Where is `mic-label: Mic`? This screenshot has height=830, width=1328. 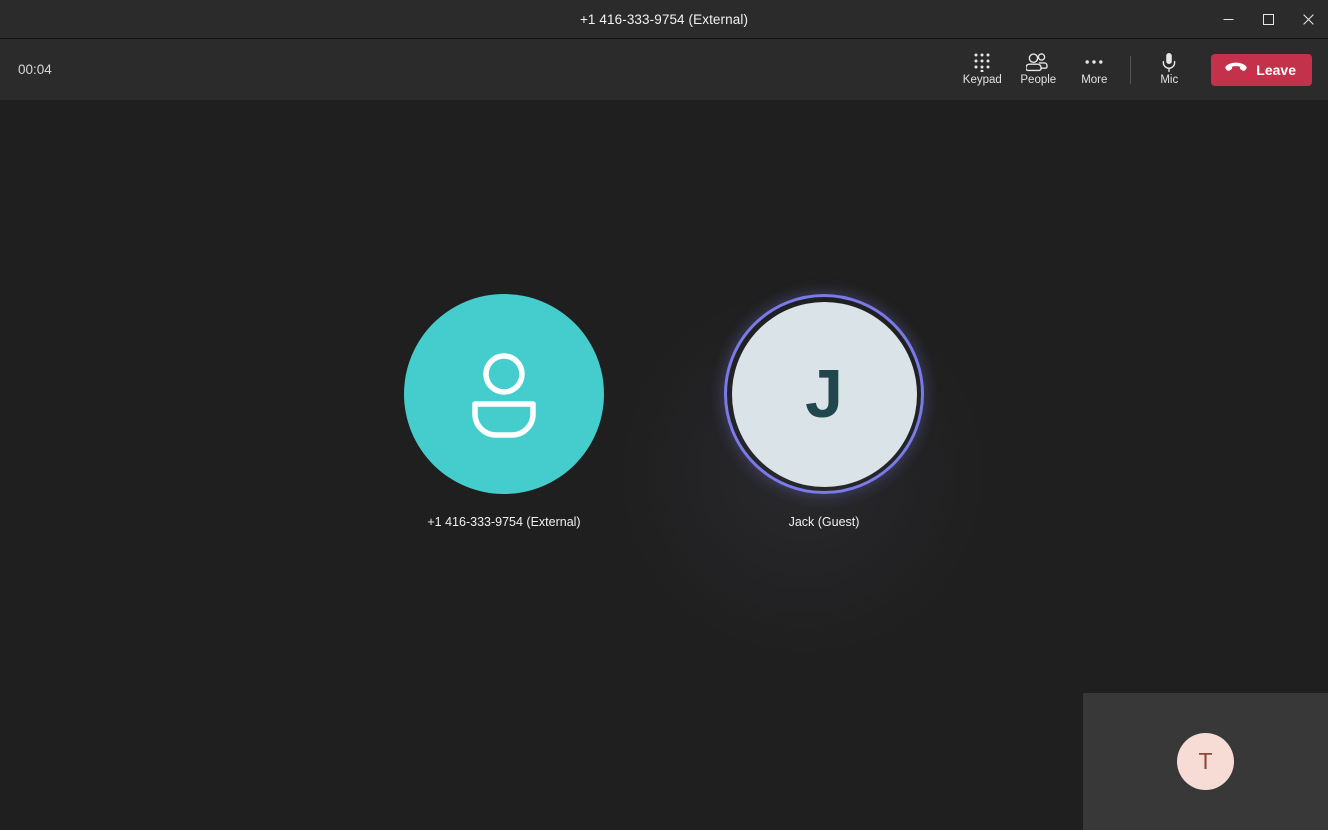
mic-label: Mic is located at coordinates (1169, 80).